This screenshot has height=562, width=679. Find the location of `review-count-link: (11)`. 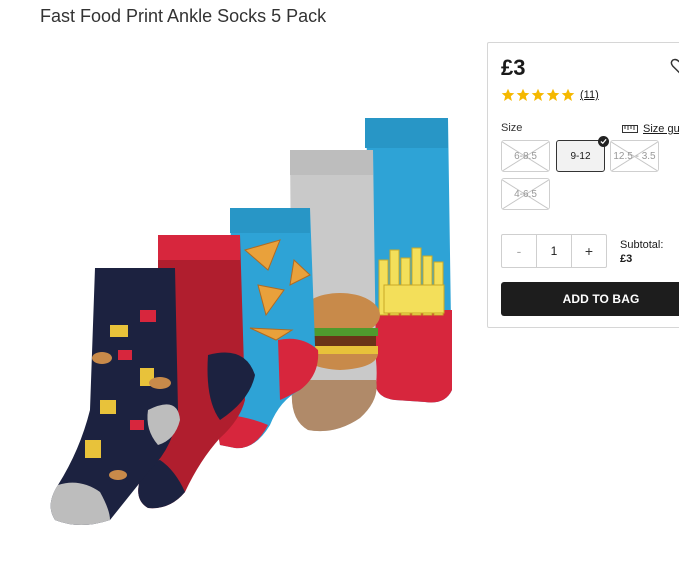

review-count-link: (11) is located at coordinates (589, 95).